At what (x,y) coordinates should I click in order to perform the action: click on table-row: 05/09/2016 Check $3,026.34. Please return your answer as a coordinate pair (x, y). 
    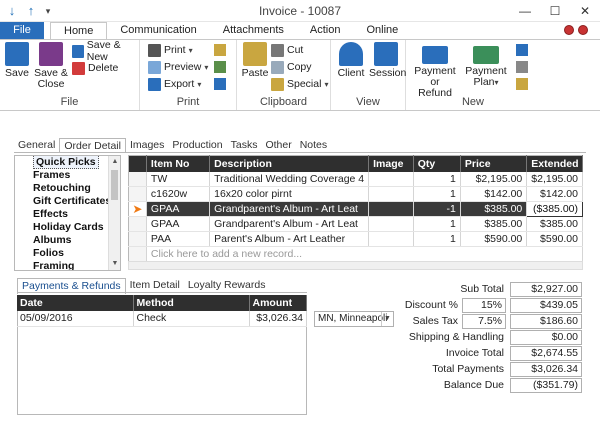
    Looking at the image, I should click on (162, 319).